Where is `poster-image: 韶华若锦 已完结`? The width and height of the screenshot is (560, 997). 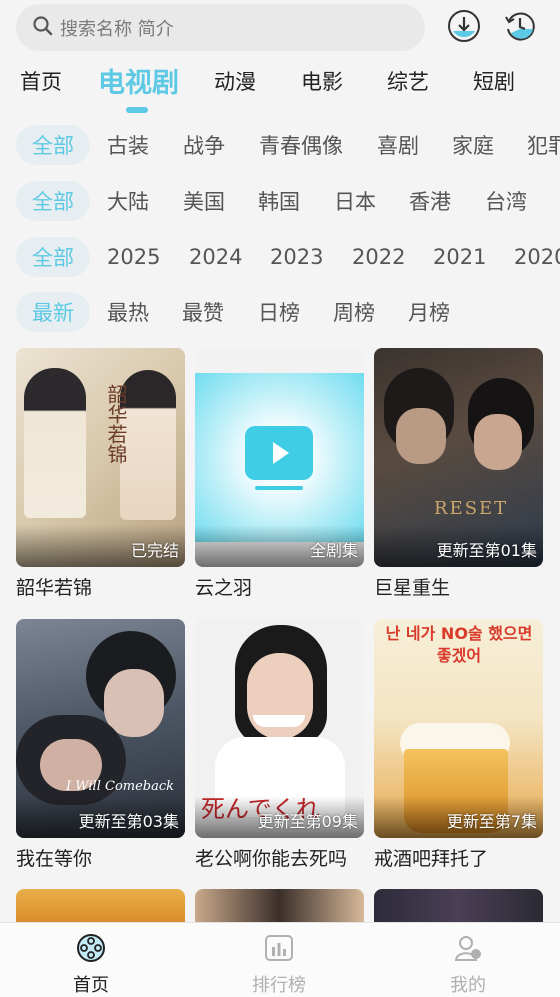 poster-image: 韶华若锦 已完结 is located at coordinates (100, 457).